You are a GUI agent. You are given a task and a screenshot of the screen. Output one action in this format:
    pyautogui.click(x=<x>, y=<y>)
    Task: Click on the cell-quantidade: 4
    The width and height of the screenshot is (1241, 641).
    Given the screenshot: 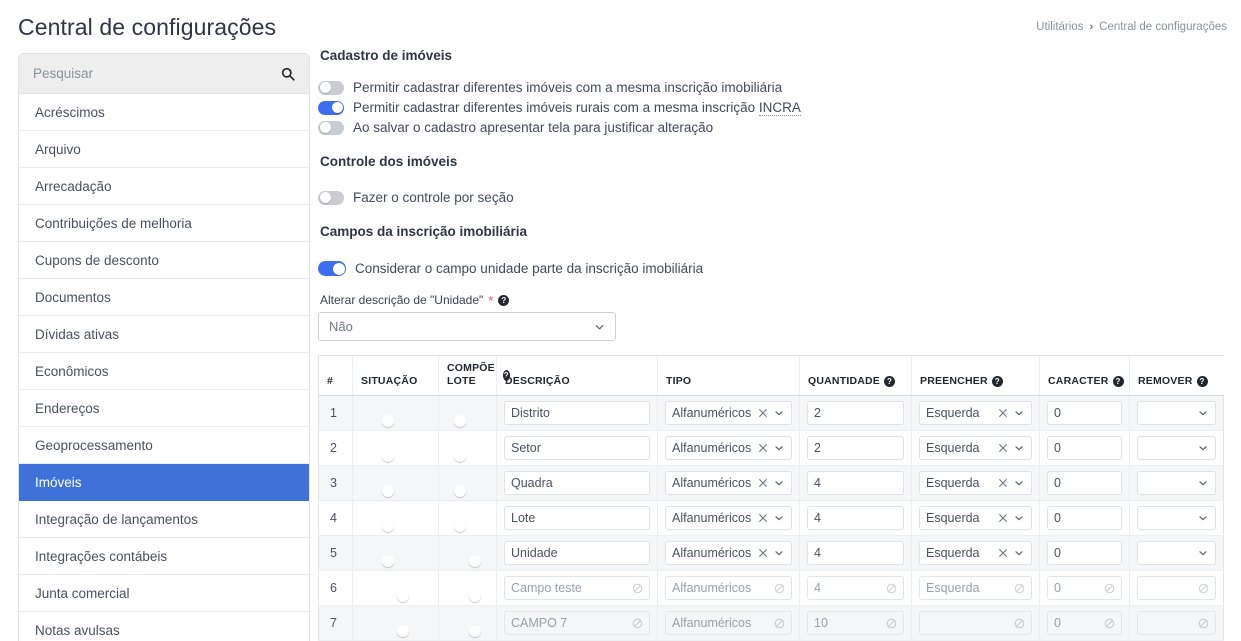 What is the action you would take?
    pyautogui.click(x=855, y=518)
    